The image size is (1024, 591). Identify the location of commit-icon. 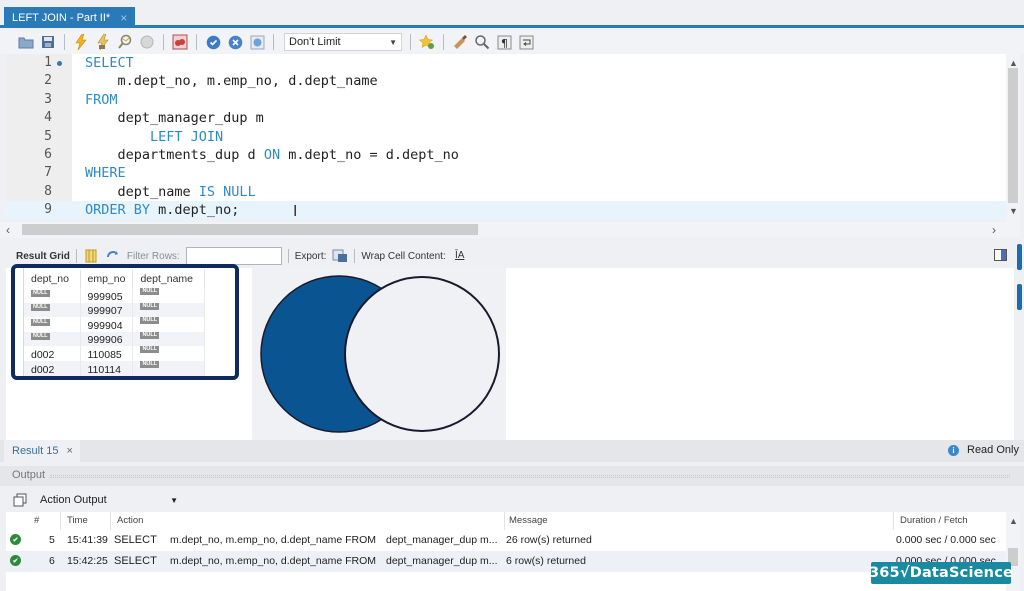
(213, 42).